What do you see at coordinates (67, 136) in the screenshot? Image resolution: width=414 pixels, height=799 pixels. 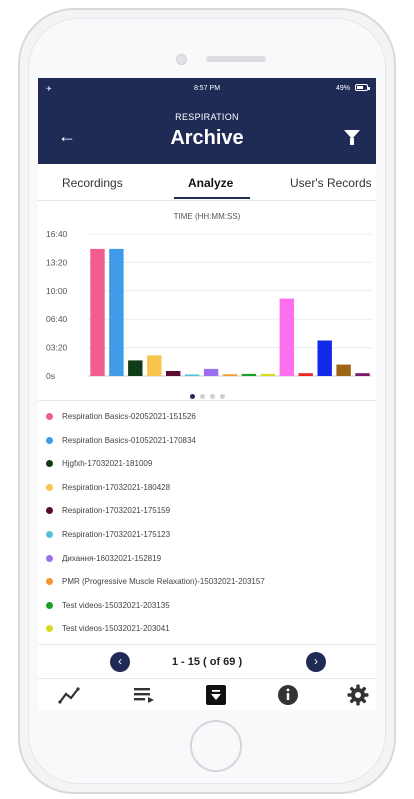 I see `back-arrow-icon: ←` at bounding box center [67, 136].